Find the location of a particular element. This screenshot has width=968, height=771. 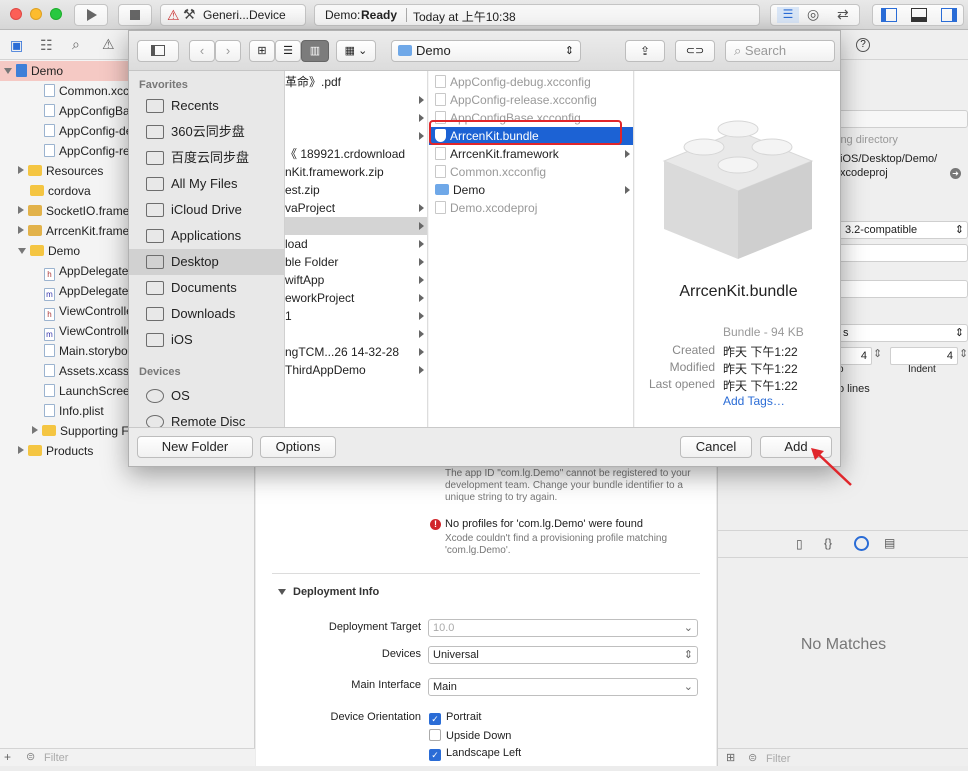

version-editor-icon: ⇄ is located at coordinates (843, 14).